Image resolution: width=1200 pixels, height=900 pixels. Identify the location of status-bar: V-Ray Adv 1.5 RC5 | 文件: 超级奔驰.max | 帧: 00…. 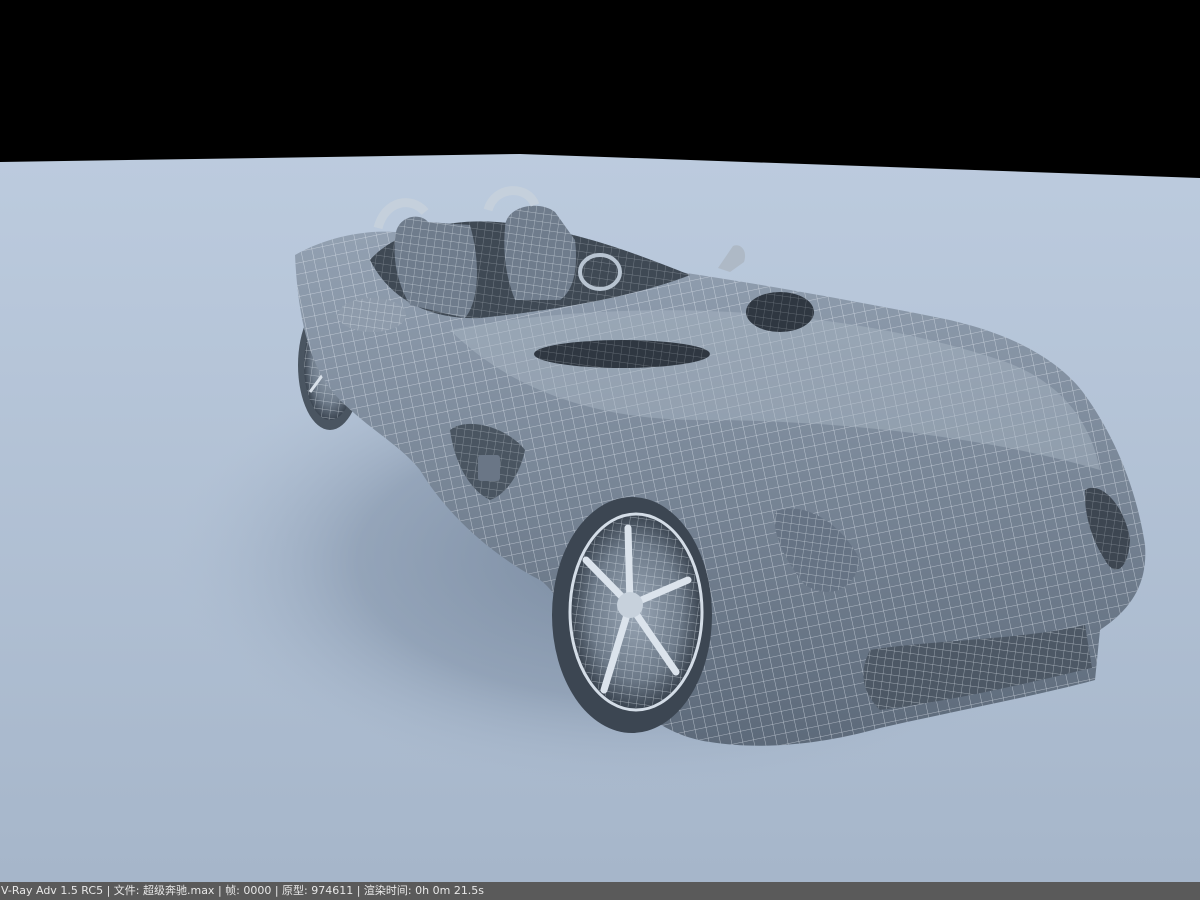
(600, 891).